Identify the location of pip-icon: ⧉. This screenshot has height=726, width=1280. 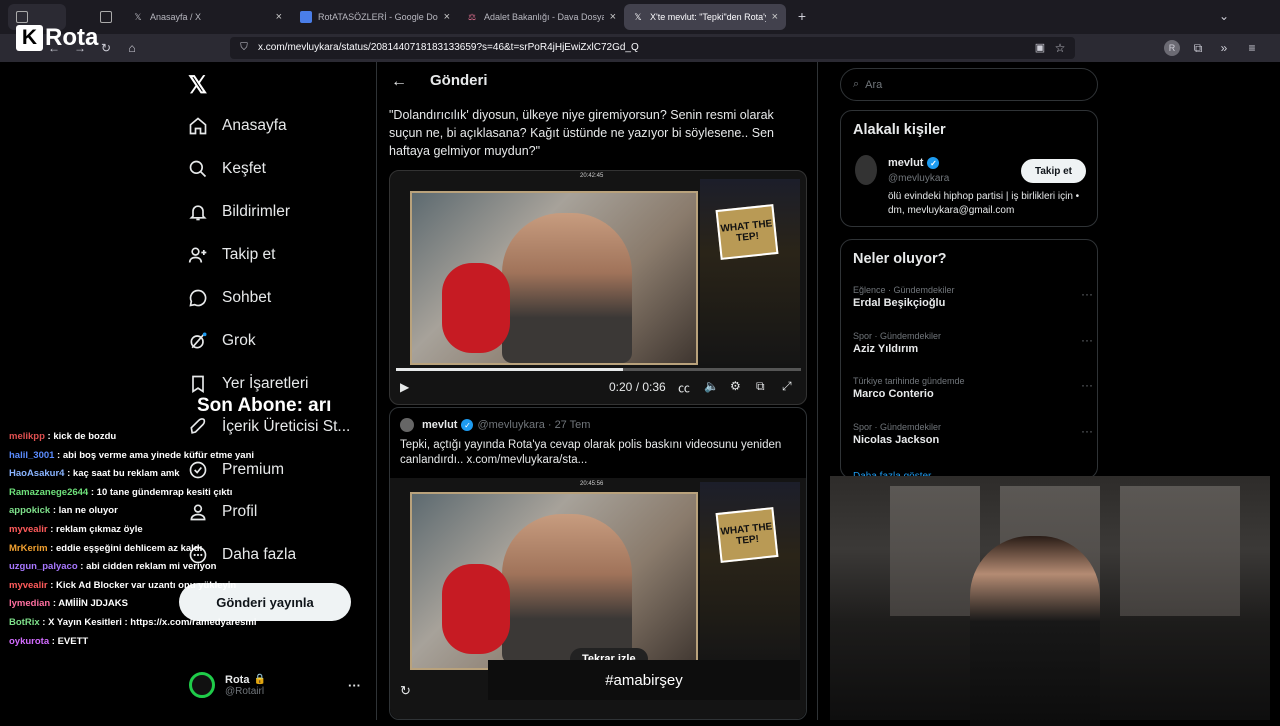
(760, 386).